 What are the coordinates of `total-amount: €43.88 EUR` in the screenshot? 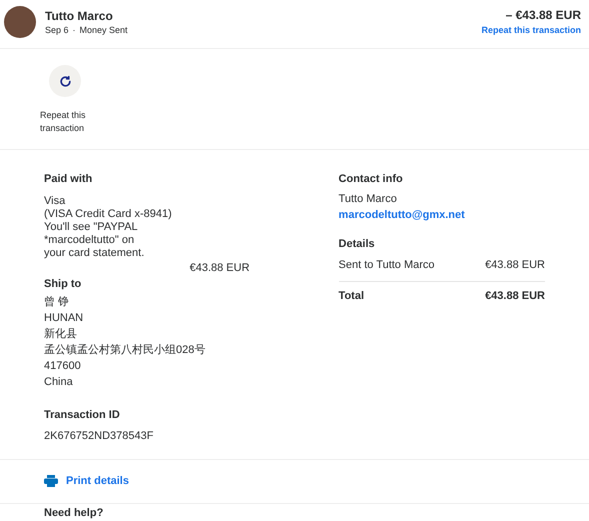 It's located at (515, 296).